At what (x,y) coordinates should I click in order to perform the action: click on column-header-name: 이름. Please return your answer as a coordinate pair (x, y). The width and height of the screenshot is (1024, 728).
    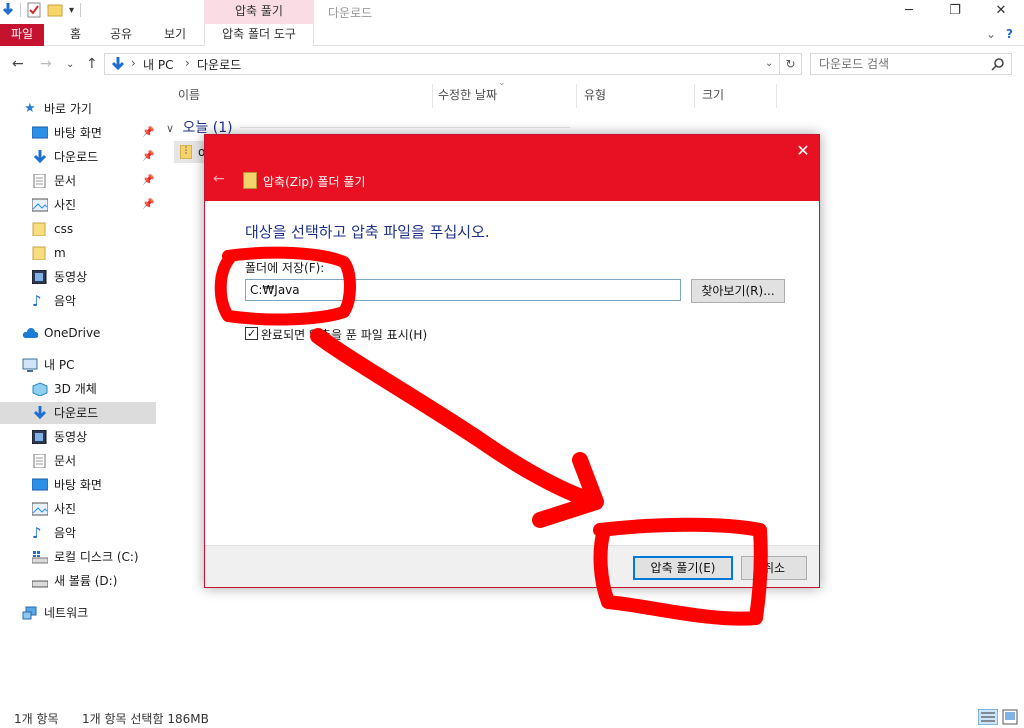
    Looking at the image, I should click on (189, 96).